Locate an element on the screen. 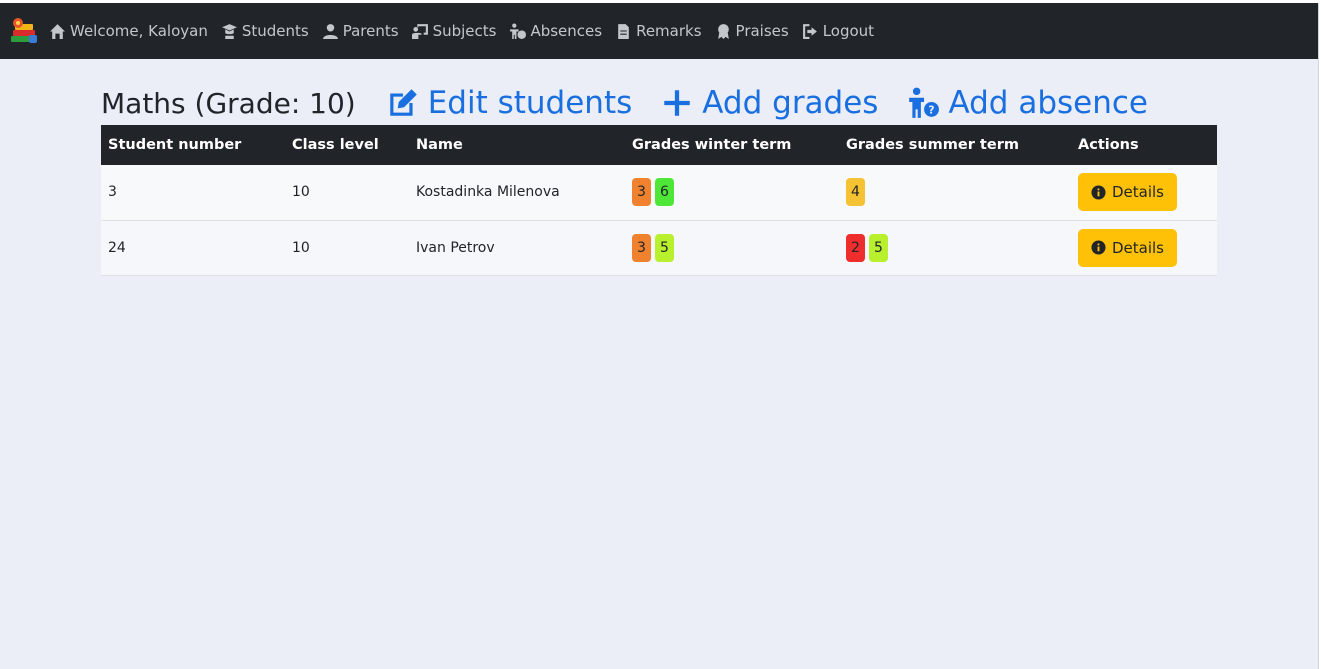 The width and height of the screenshot is (1321, 669). logout-icon is located at coordinates (809, 31).